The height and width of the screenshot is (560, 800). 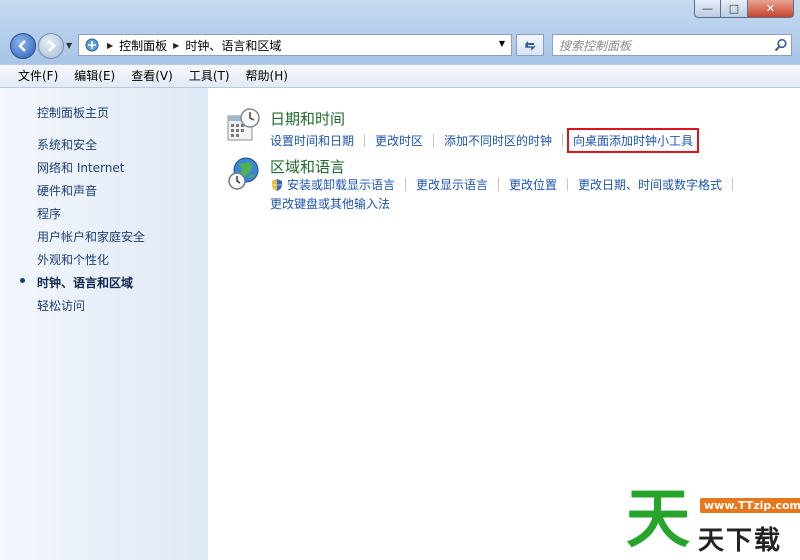 What do you see at coordinates (771, 9) in the screenshot?
I see `close-button: ✕` at bounding box center [771, 9].